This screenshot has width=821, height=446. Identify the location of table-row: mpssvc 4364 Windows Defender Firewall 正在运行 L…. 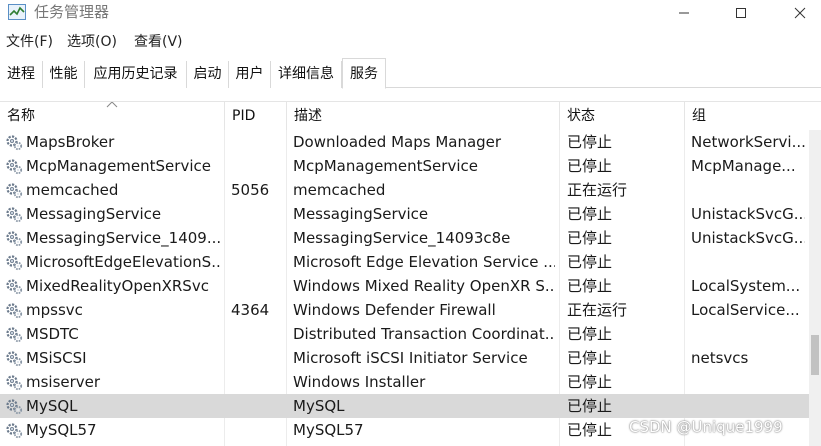
(404, 310).